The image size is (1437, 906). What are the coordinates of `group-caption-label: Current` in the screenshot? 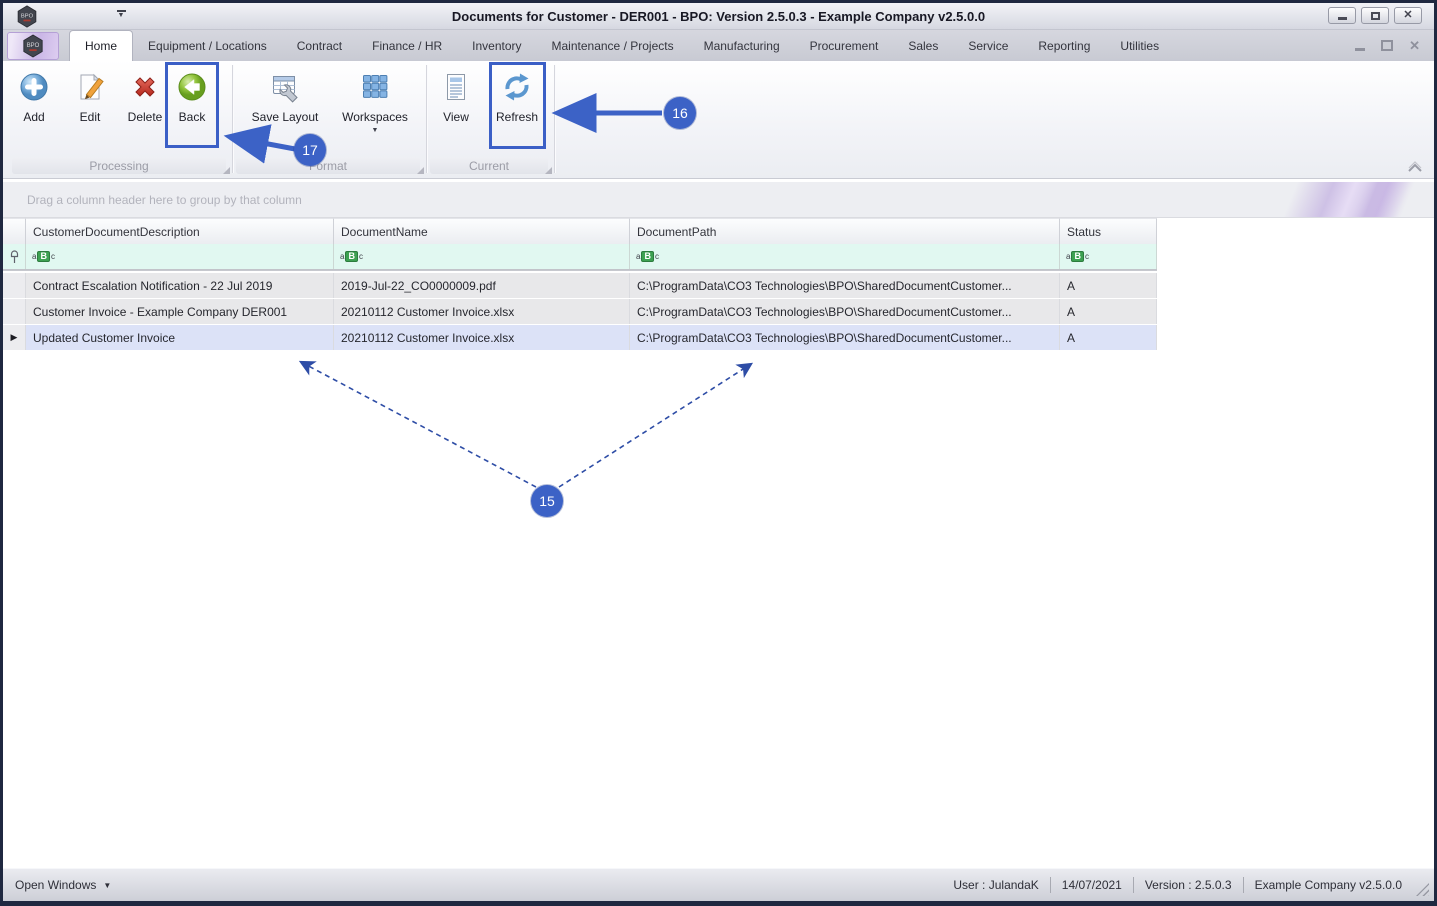 It's located at (488, 165).